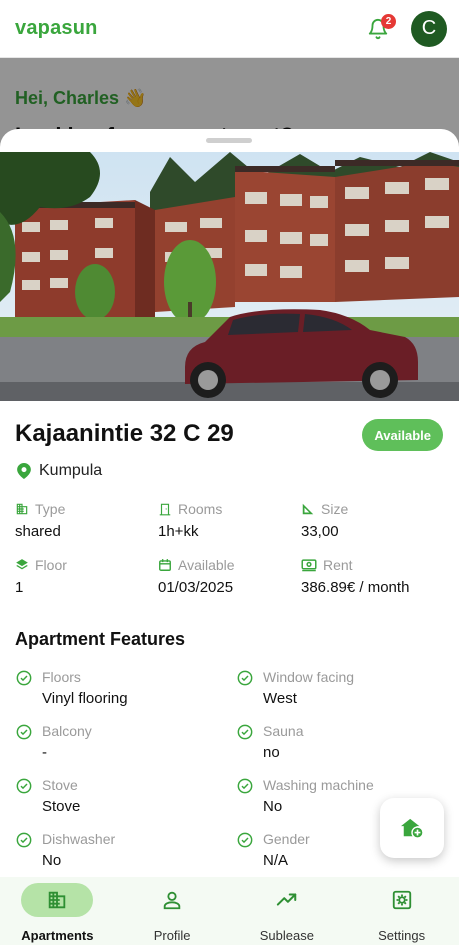 This screenshot has height=945, width=459. I want to click on ruler-icon, so click(308, 509).